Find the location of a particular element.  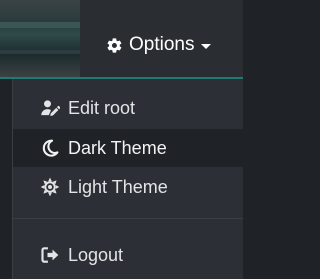

options-label: Options is located at coordinates (162, 44).